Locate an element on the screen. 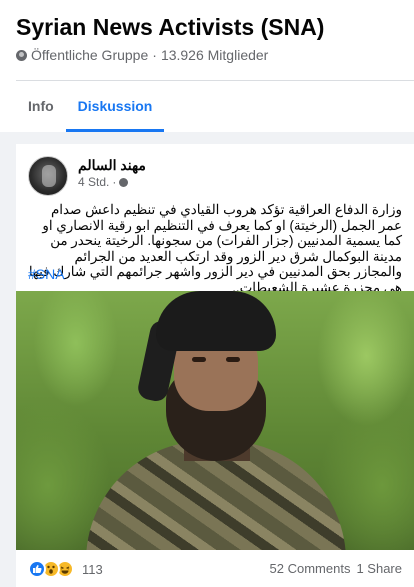 Image resolution: width=414 pixels, height=587 pixels. group-tabs: Info Diskussion is located at coordinates (90, 106).